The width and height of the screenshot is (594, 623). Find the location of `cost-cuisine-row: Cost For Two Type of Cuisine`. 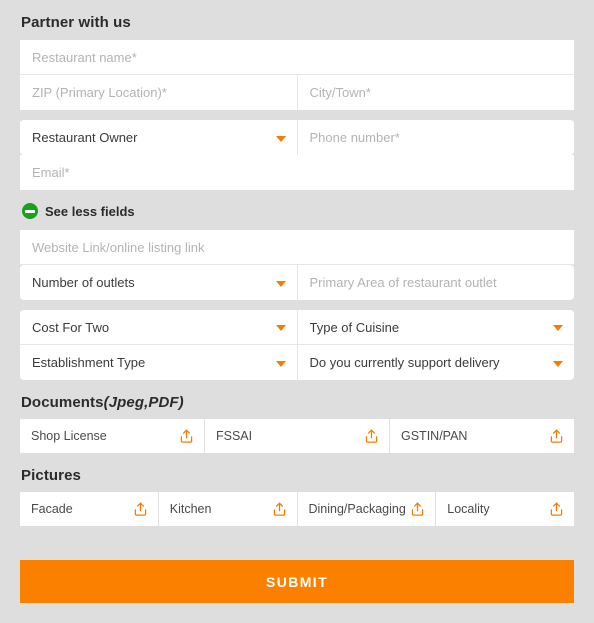

cost-cuisine-row: Cost For Two Type of Cuisine is located at coordinates (297, 327).